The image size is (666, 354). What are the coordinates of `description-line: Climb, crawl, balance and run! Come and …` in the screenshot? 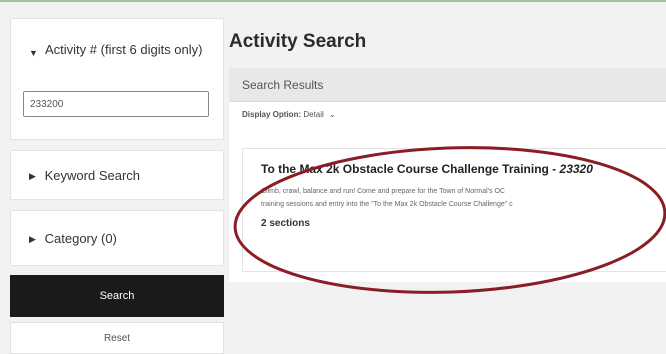 It's located at (383, 191).